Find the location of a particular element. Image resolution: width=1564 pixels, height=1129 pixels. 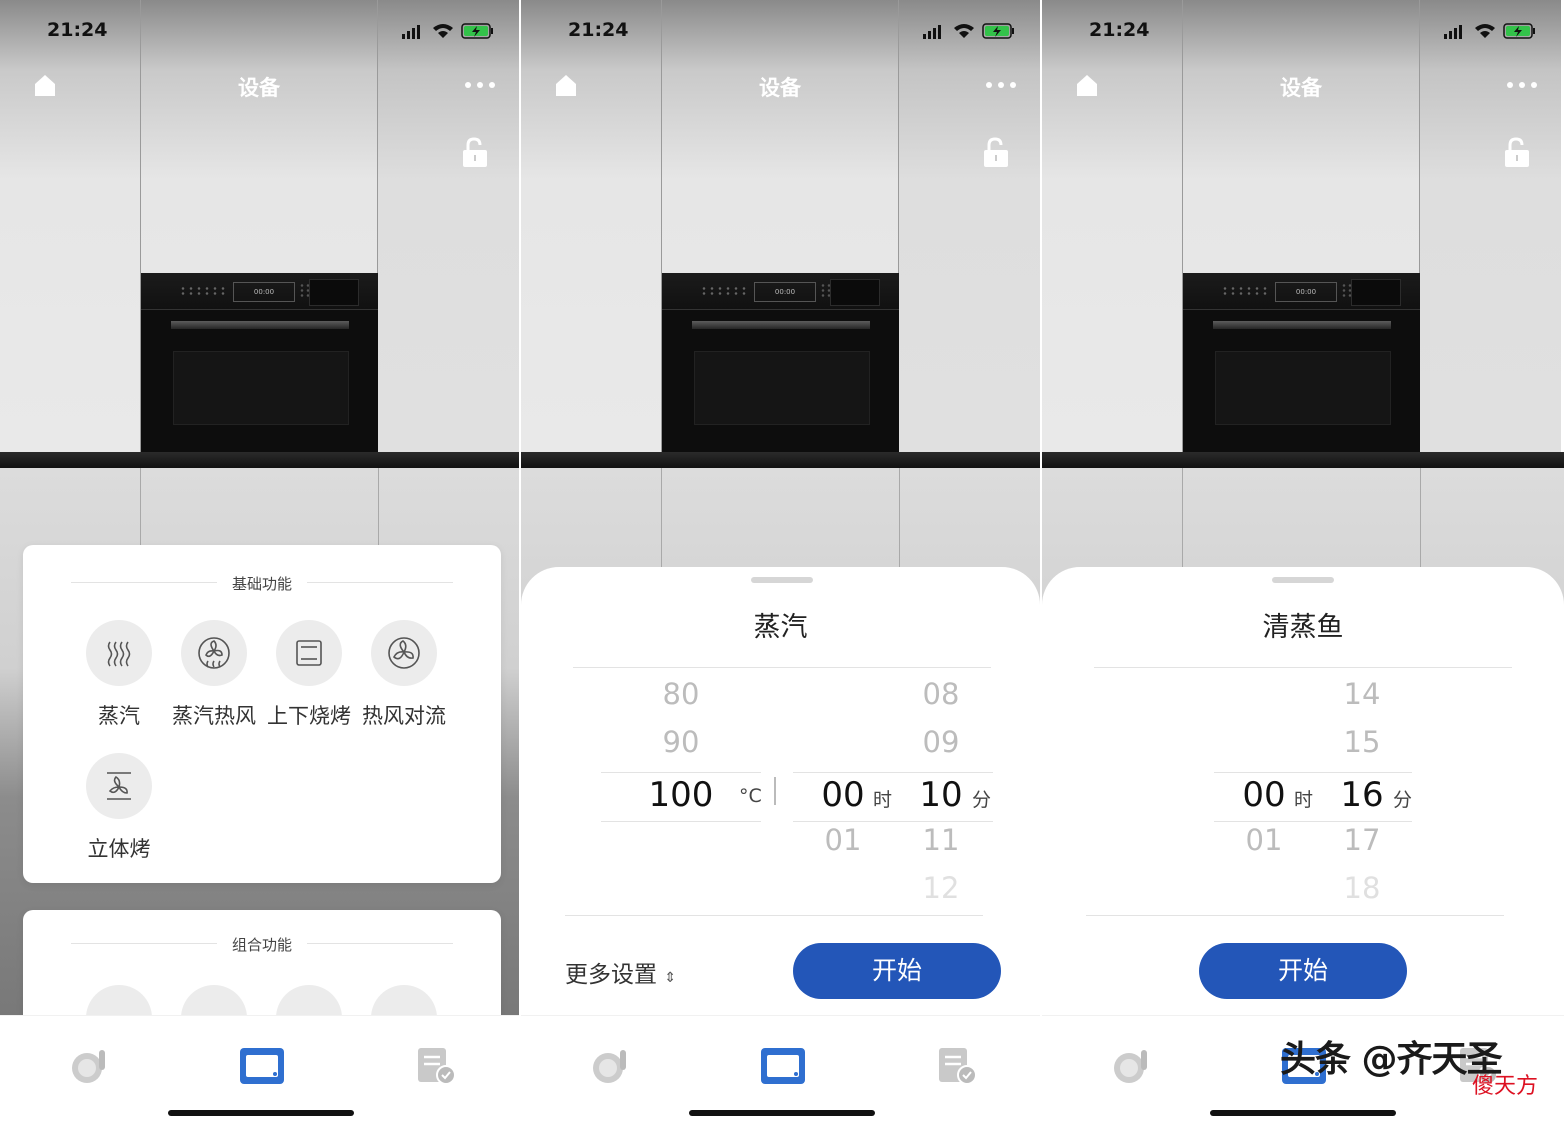

watermark-sub: 傻天方 is located at coordinates (1505, 1086).